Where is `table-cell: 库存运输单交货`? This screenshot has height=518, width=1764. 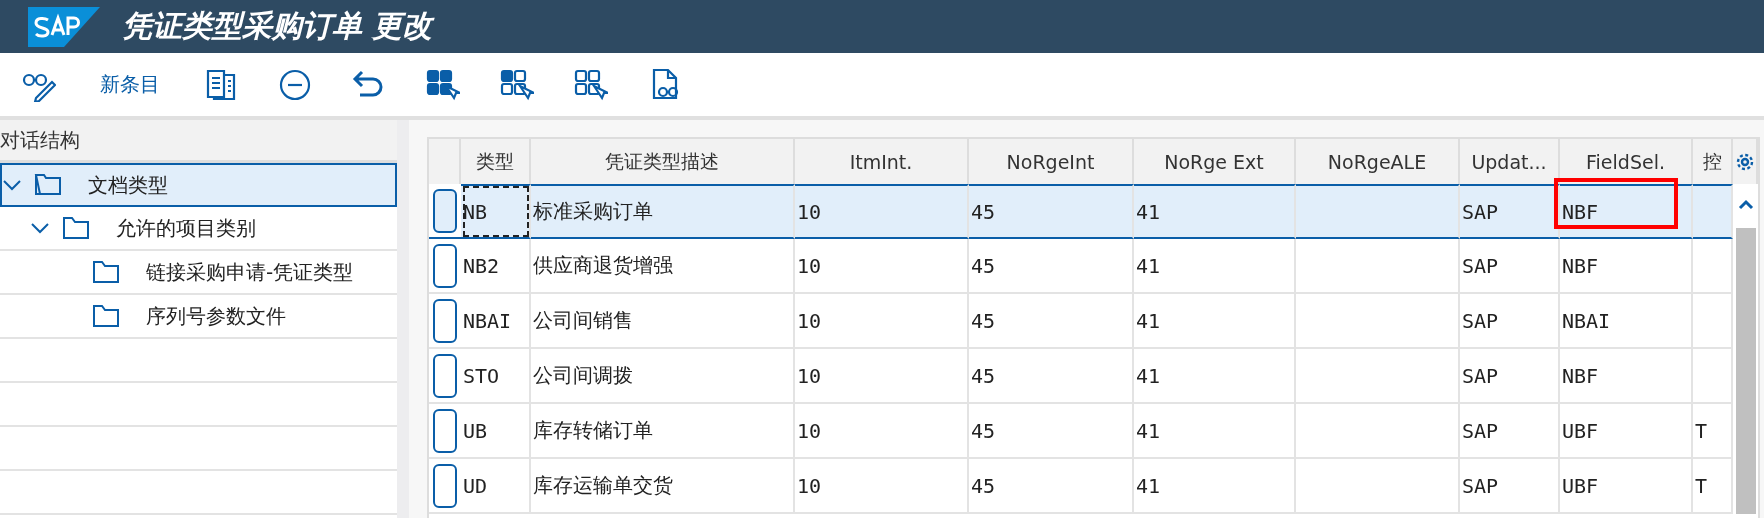 table-cell: 库存运输单交货 is located at coordinates (663, 486).